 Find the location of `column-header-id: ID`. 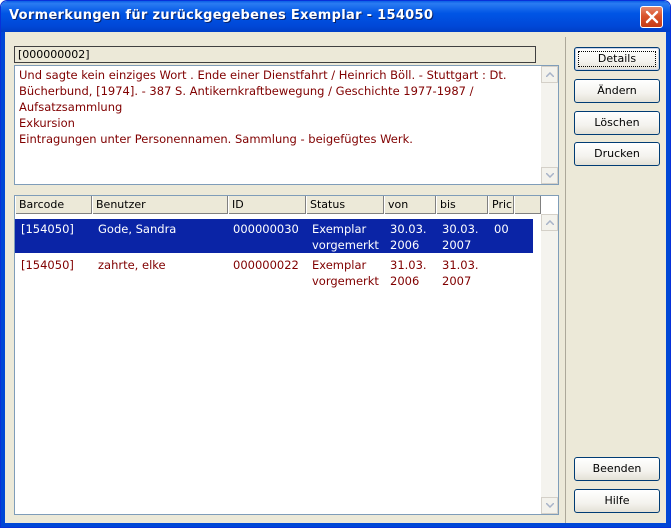

column-header-id: ID is located at coordinates (267, 205).